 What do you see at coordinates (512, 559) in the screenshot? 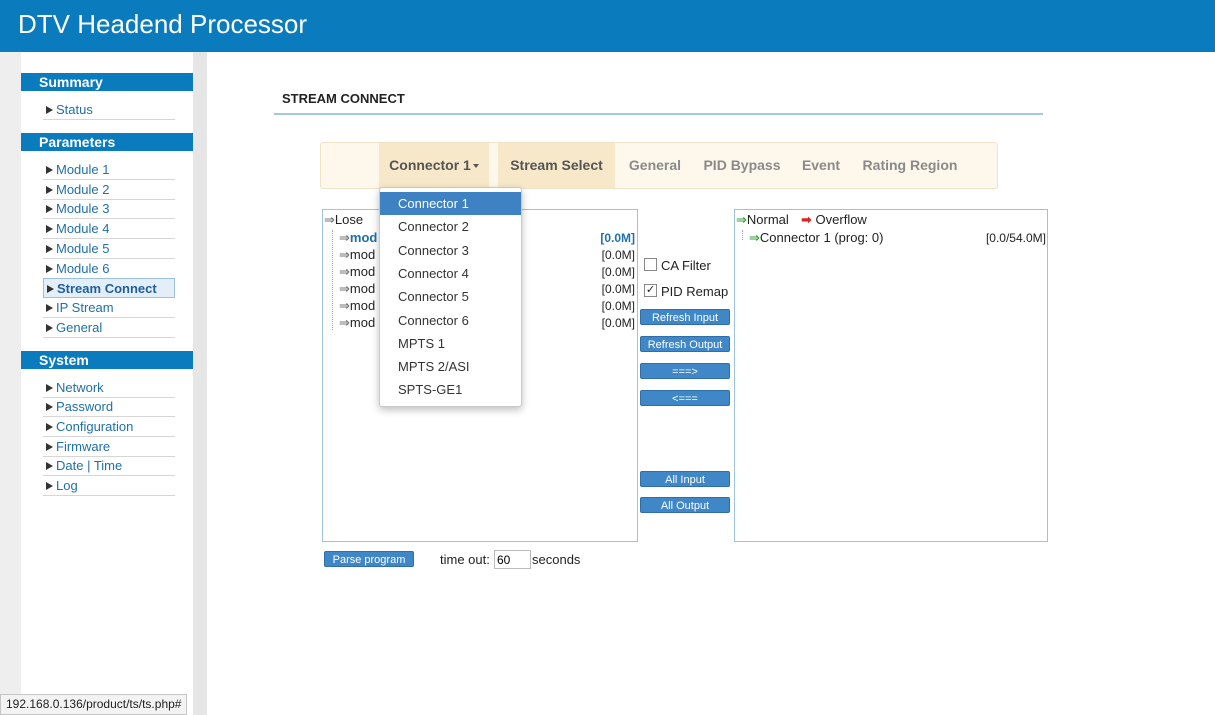
I see `timeout-input` at bounding box center [512, 559].